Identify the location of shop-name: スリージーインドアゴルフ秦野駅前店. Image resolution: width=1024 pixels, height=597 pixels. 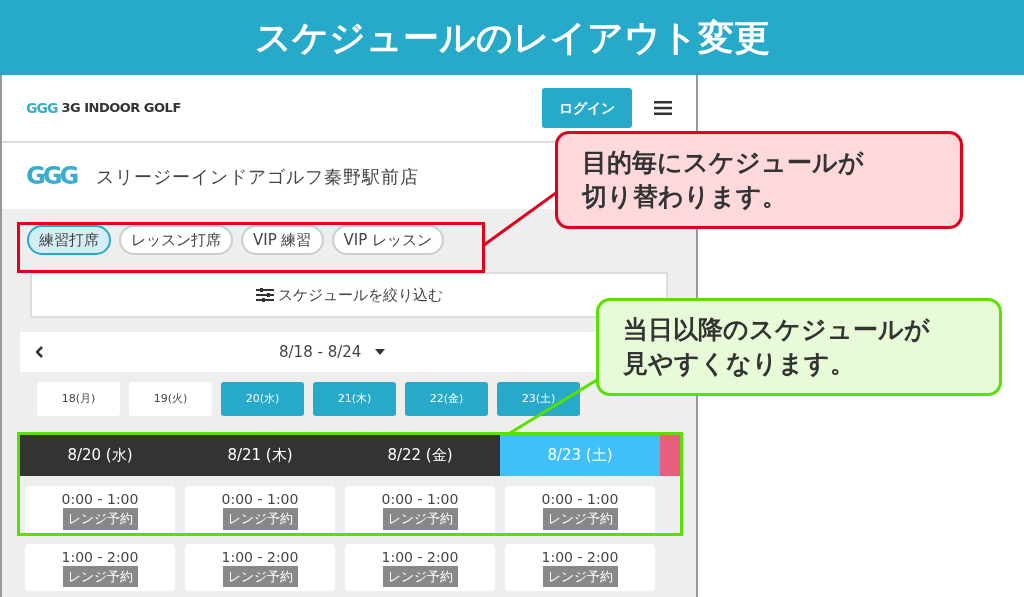
(258, 176).